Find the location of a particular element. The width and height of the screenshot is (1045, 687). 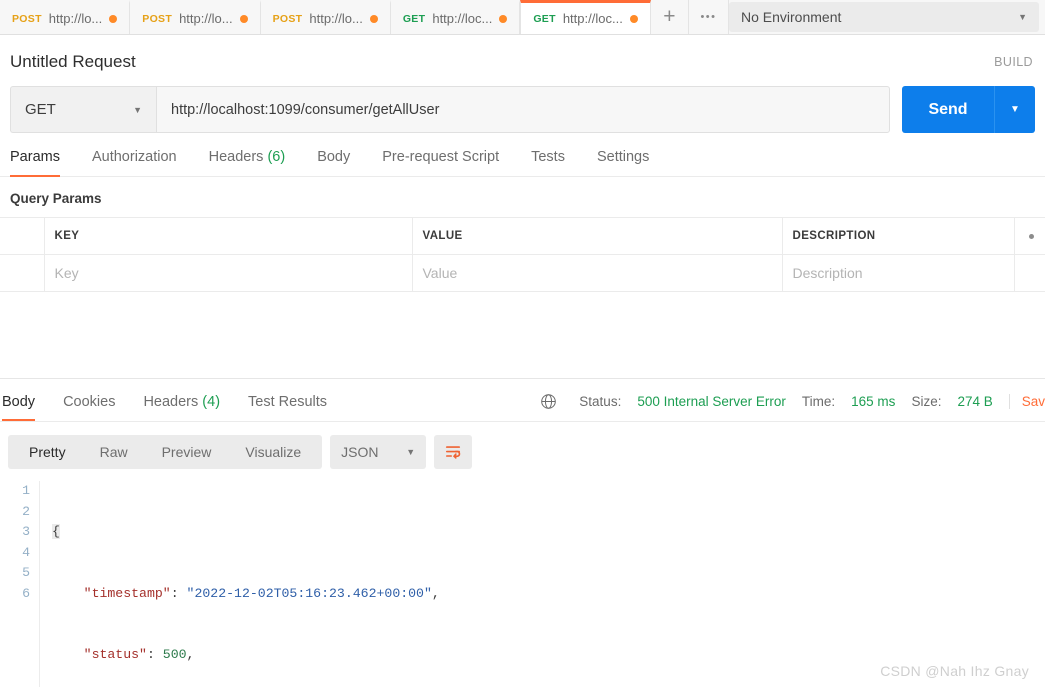

code-line: { is located at coordinates (56, 531).